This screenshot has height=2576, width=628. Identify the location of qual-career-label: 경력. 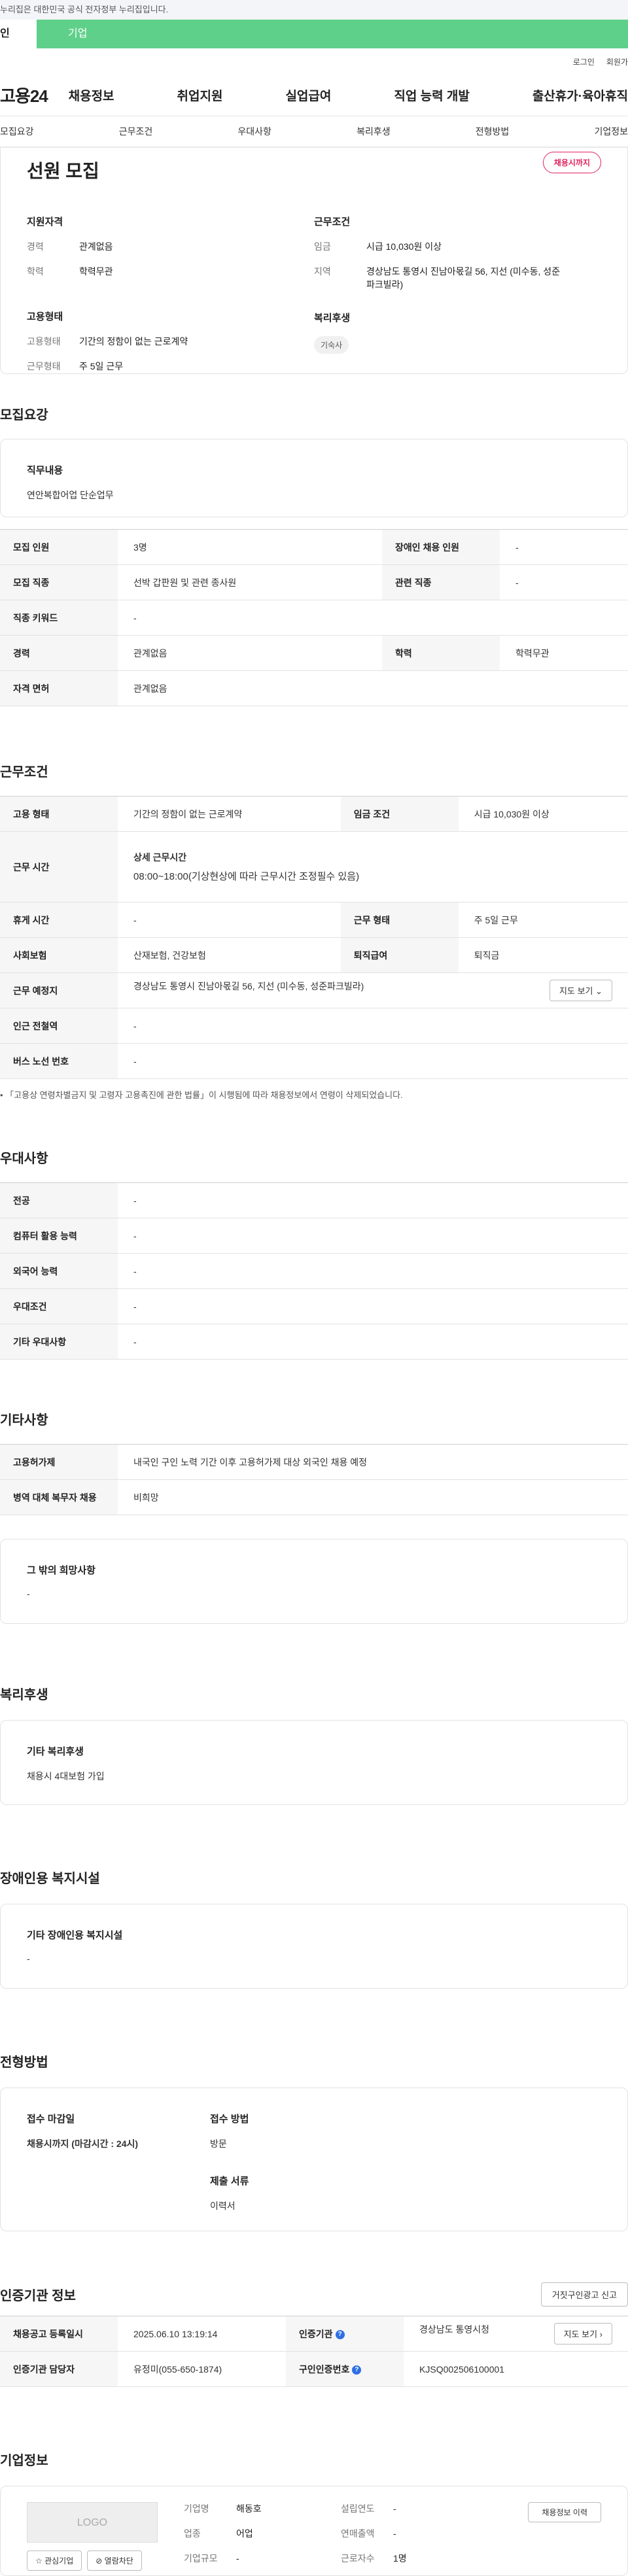
(35, 247).